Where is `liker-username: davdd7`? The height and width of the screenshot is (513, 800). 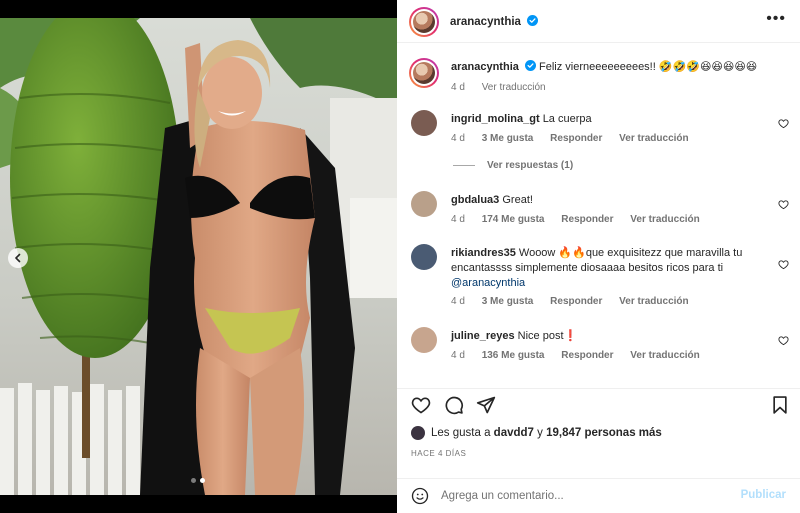 liker-username: davdd7 is located at coordinates (514, 433).